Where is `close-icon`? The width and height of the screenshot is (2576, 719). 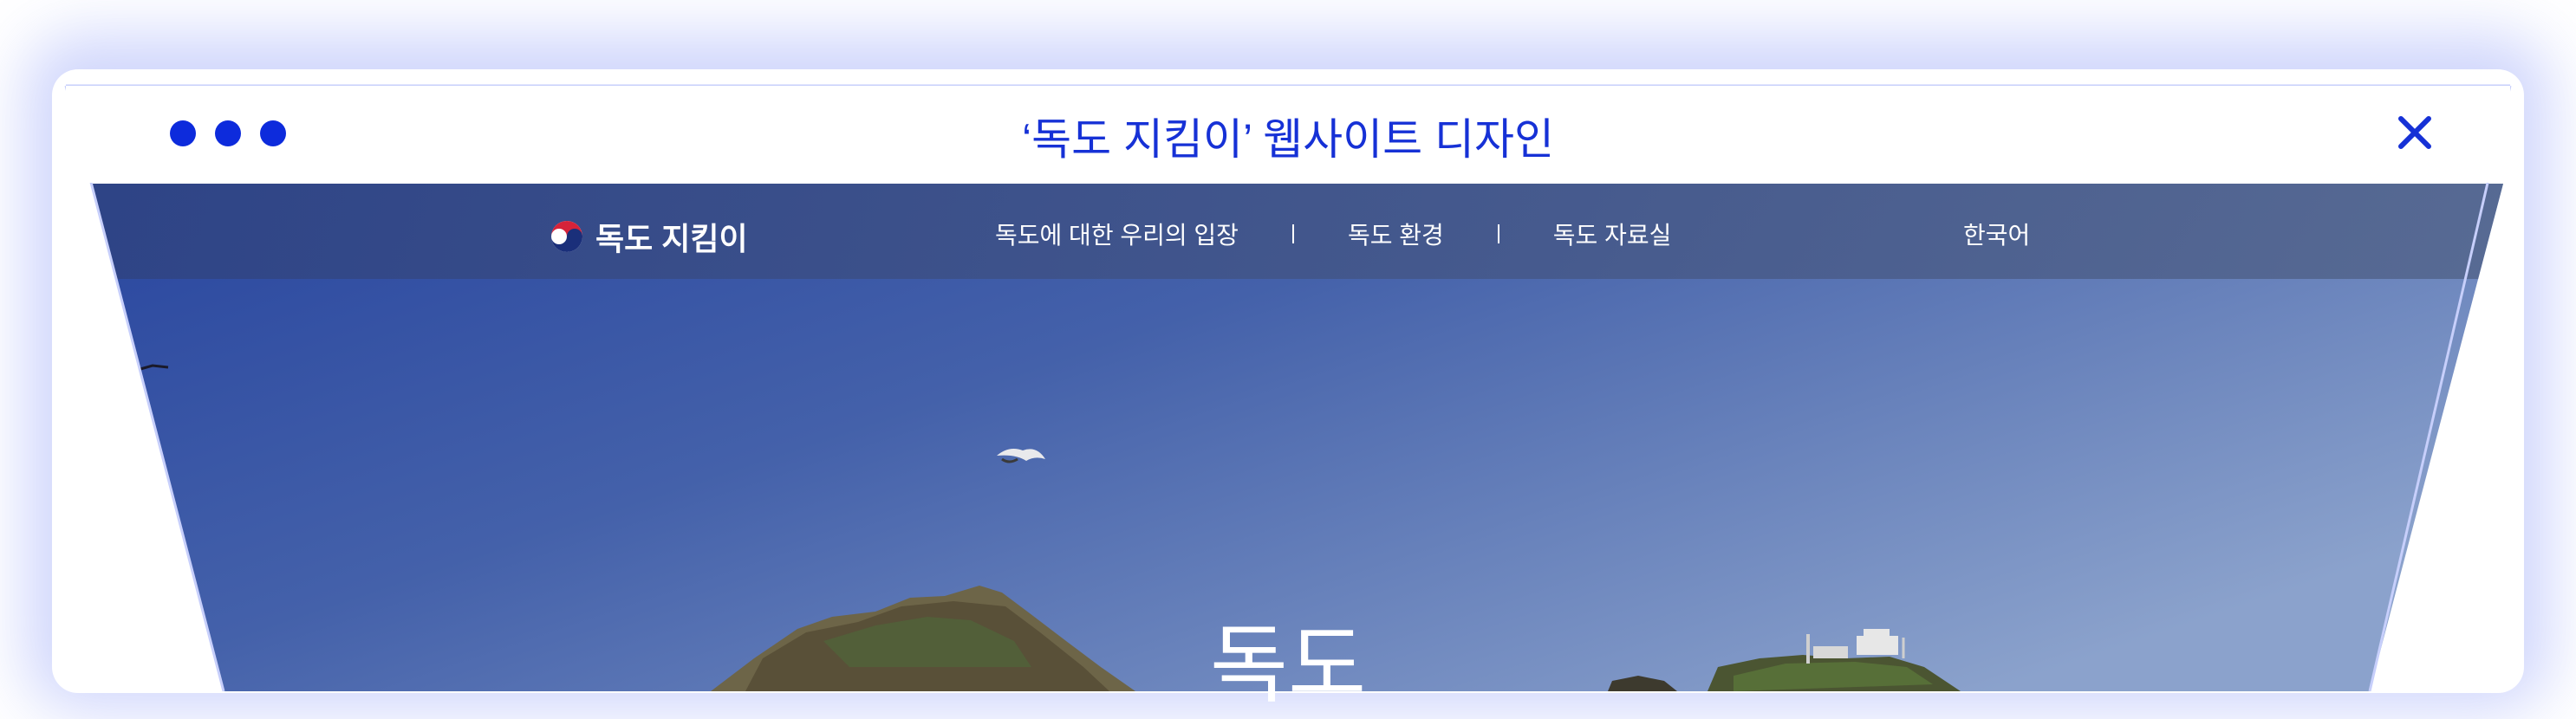
close-icon is located at coordinates (2415, 132).